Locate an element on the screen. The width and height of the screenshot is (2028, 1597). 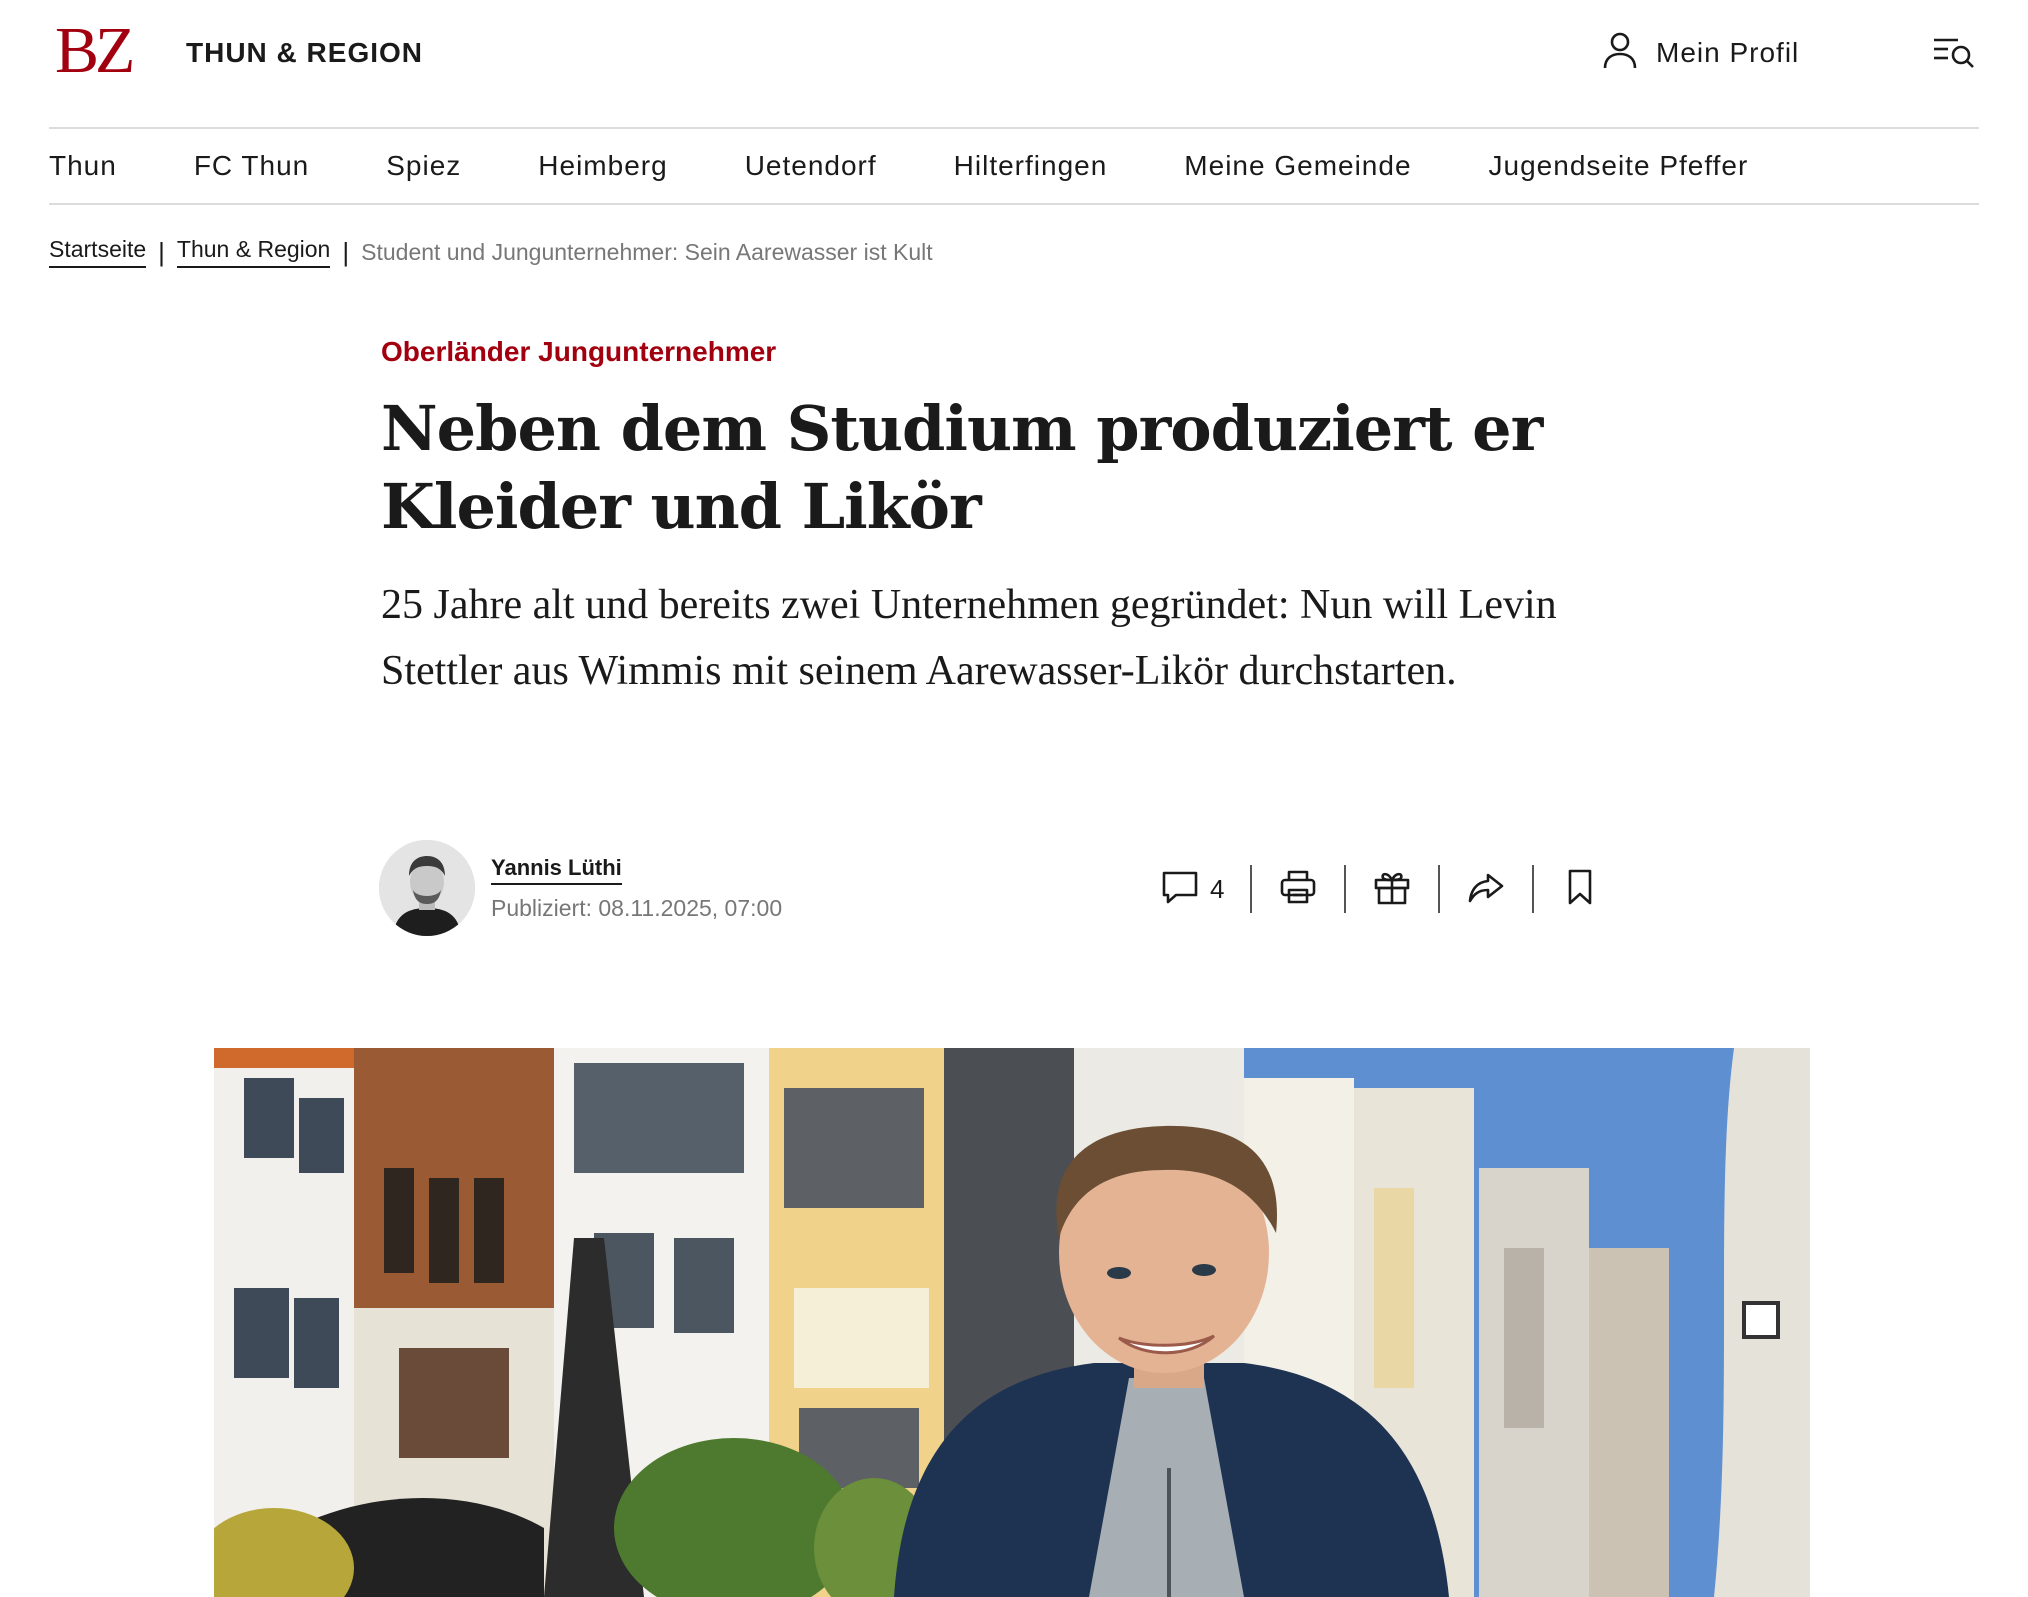
nav-item-heimberg: Heimberg is located at coordinates (602, 166).